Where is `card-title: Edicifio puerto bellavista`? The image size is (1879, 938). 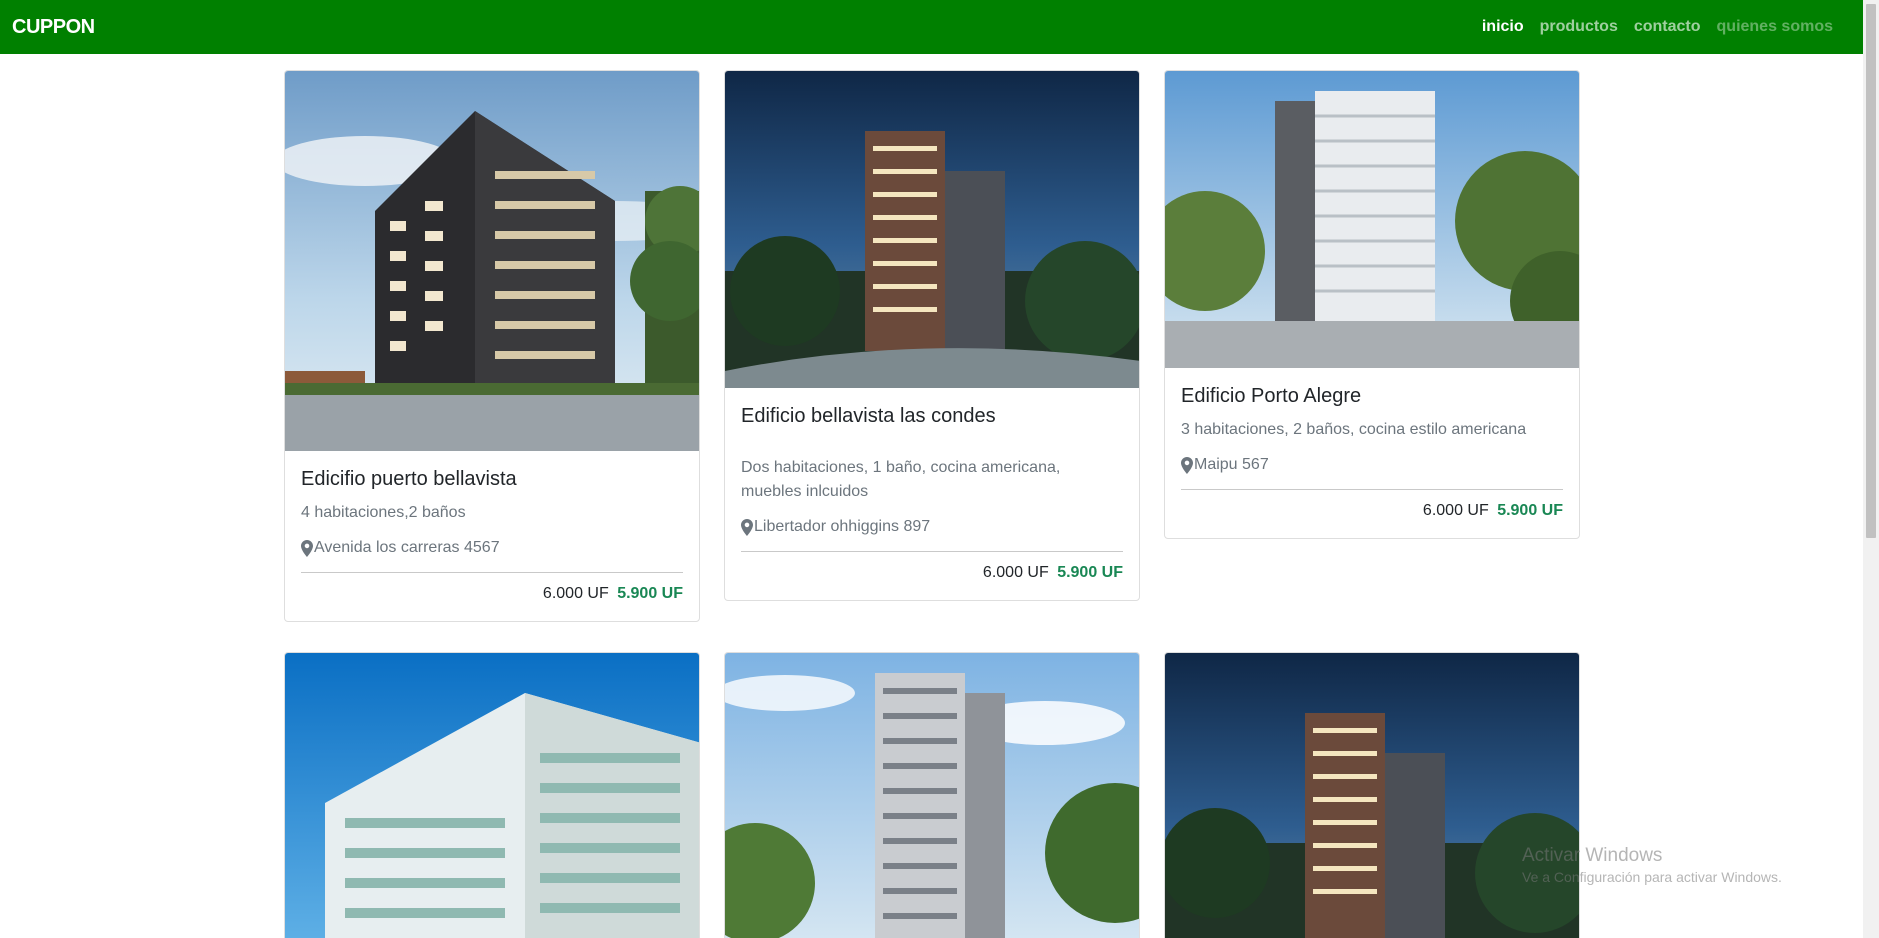
card-title: Edicifio puerto bellavista is located at coordinates (492, 479).